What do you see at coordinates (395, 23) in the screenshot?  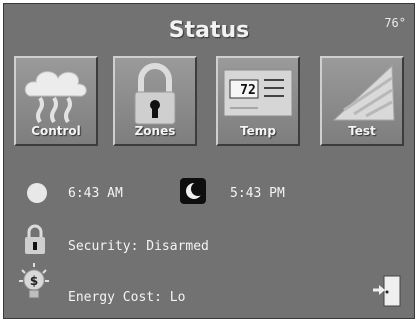 I see `outdoor-temperature: 76°` at bounding box center [395, 23].